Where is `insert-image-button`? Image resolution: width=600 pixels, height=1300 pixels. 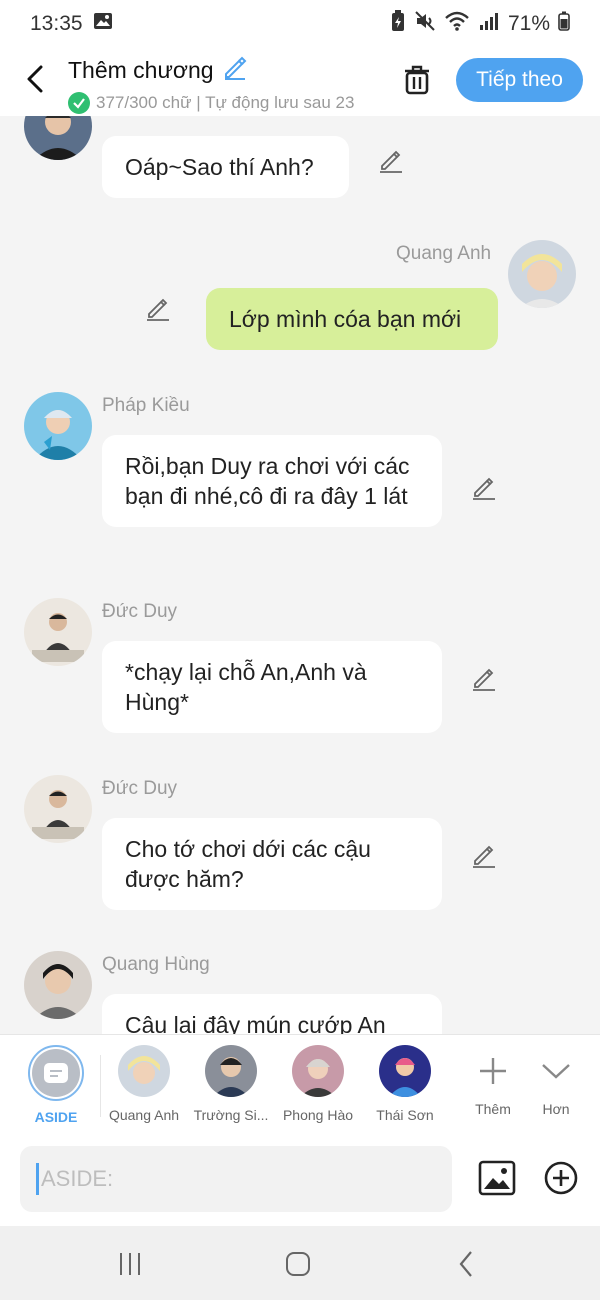 insert-image-button is located at coordinates (497, 1179).